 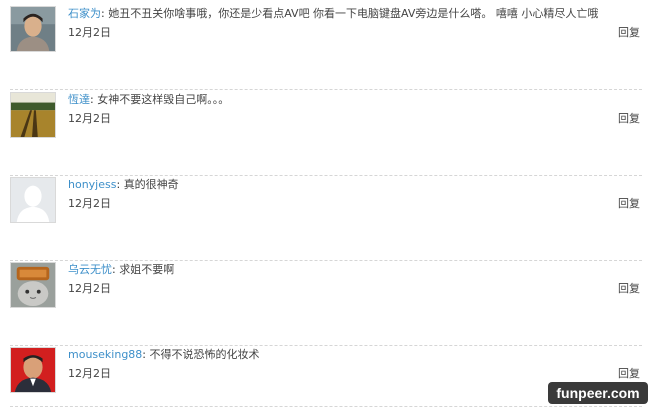 What do you see at coordinates (79, 99) in the screenshot?
I see `comment-username: 恆達` at bounding box center [79, 99].